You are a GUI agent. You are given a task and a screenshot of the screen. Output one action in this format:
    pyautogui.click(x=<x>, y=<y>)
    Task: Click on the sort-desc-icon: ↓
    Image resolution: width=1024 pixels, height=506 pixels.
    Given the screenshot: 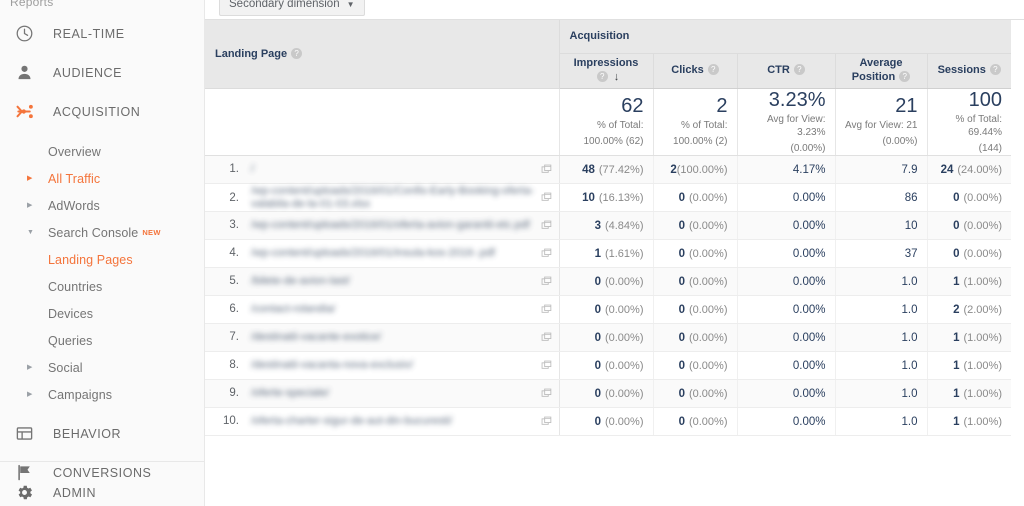 What is the action you would take?
    pyautogui.click(x=617, y=77)
    